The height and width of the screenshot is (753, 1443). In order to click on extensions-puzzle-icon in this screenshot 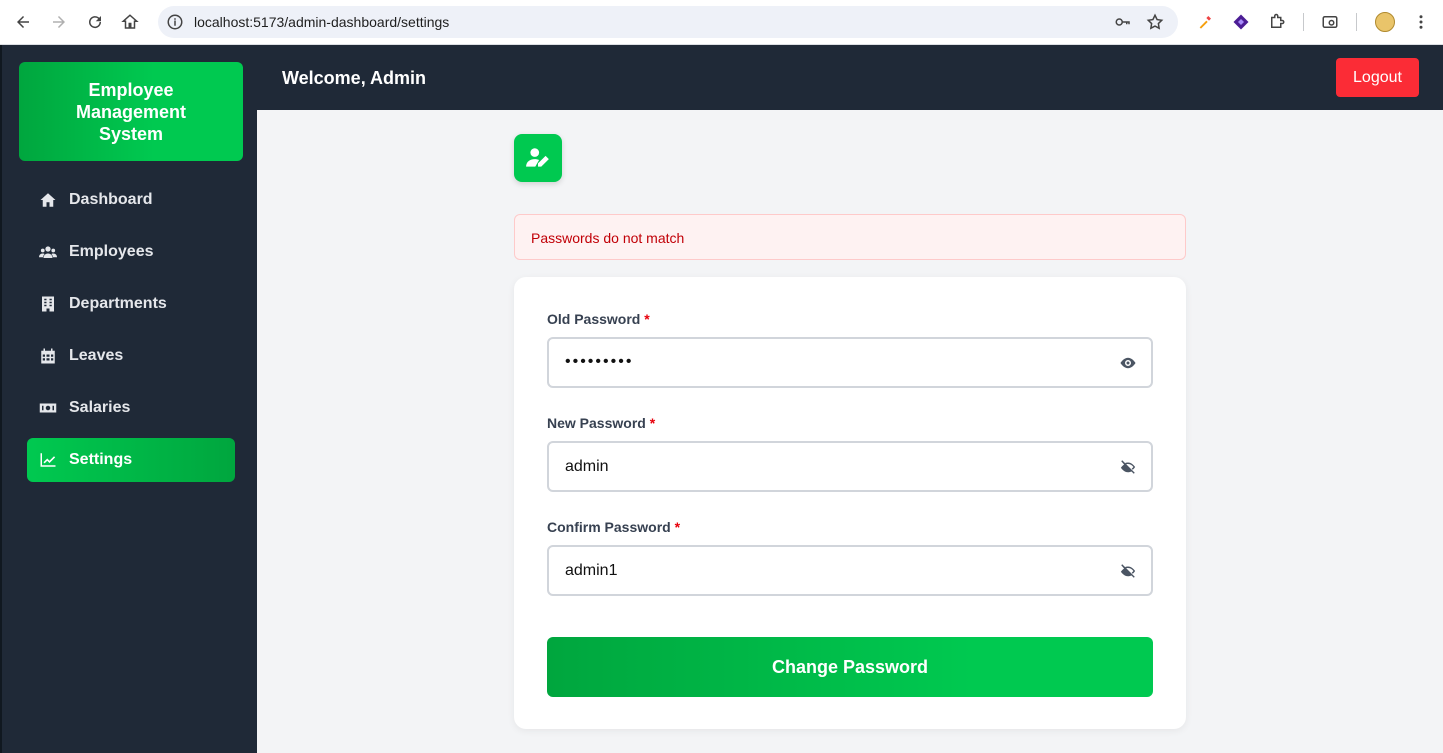, I will do `click(1277, 22)`.